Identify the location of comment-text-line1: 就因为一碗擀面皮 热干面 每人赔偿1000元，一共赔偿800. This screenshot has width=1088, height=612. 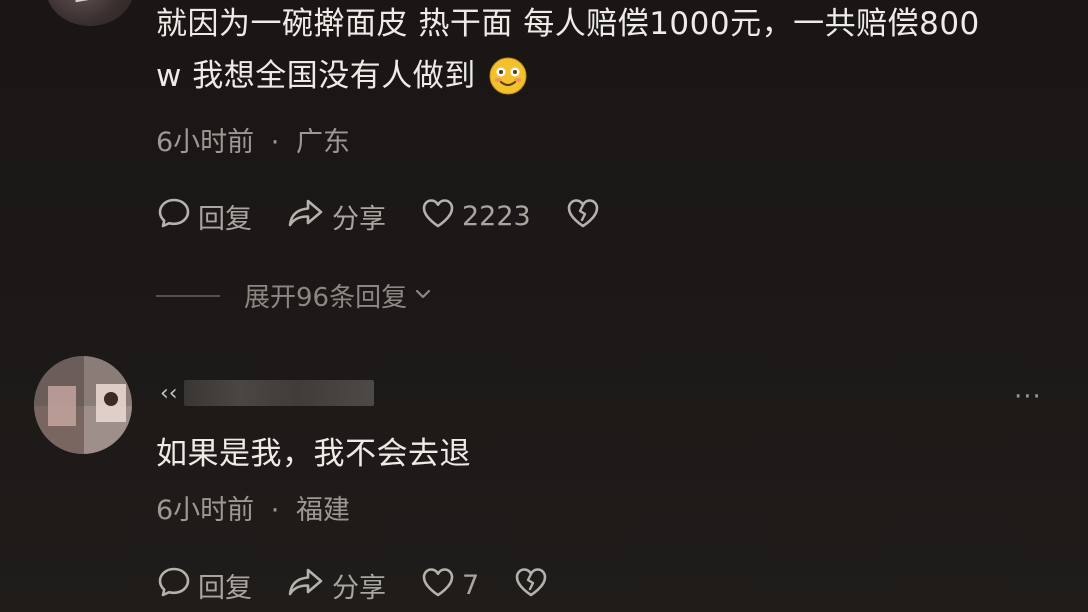
(568, 24).